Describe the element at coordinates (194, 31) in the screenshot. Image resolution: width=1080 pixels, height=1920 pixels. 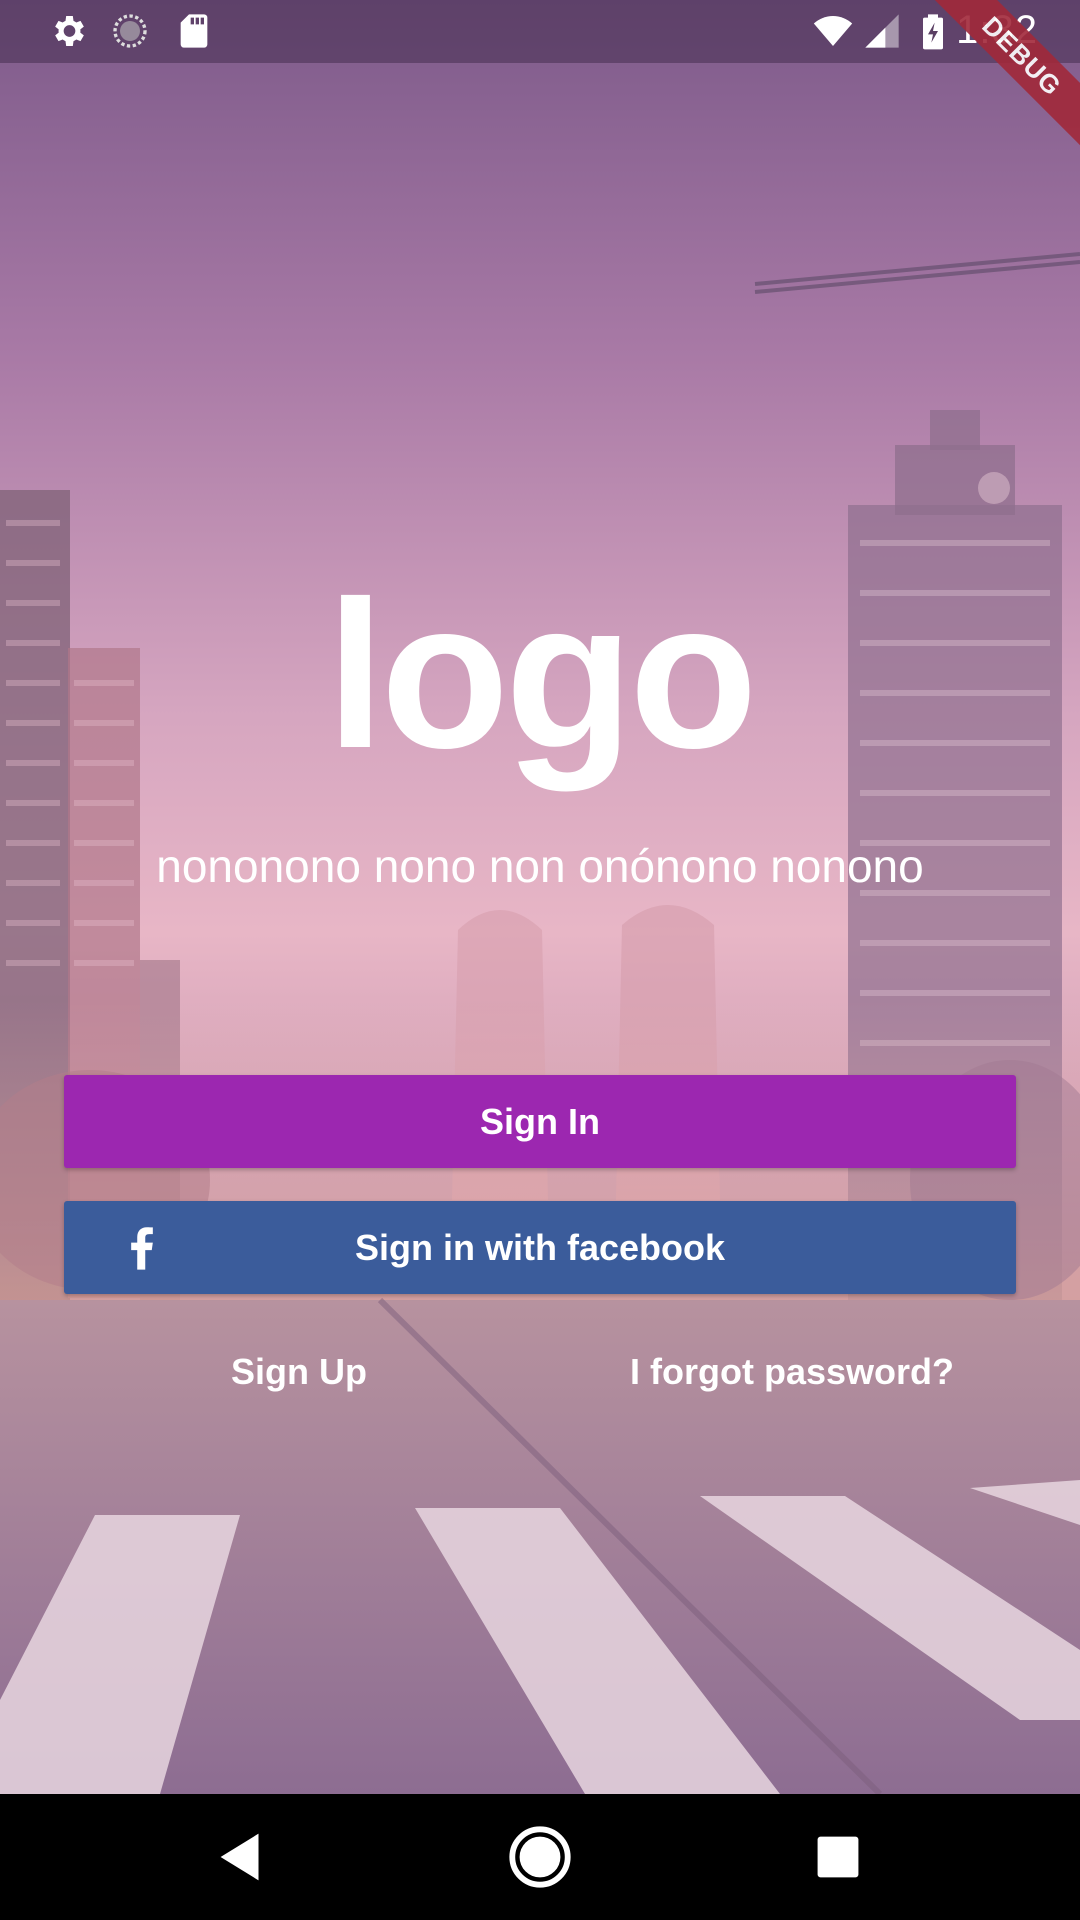
I see `sd-card-icon` at that location.